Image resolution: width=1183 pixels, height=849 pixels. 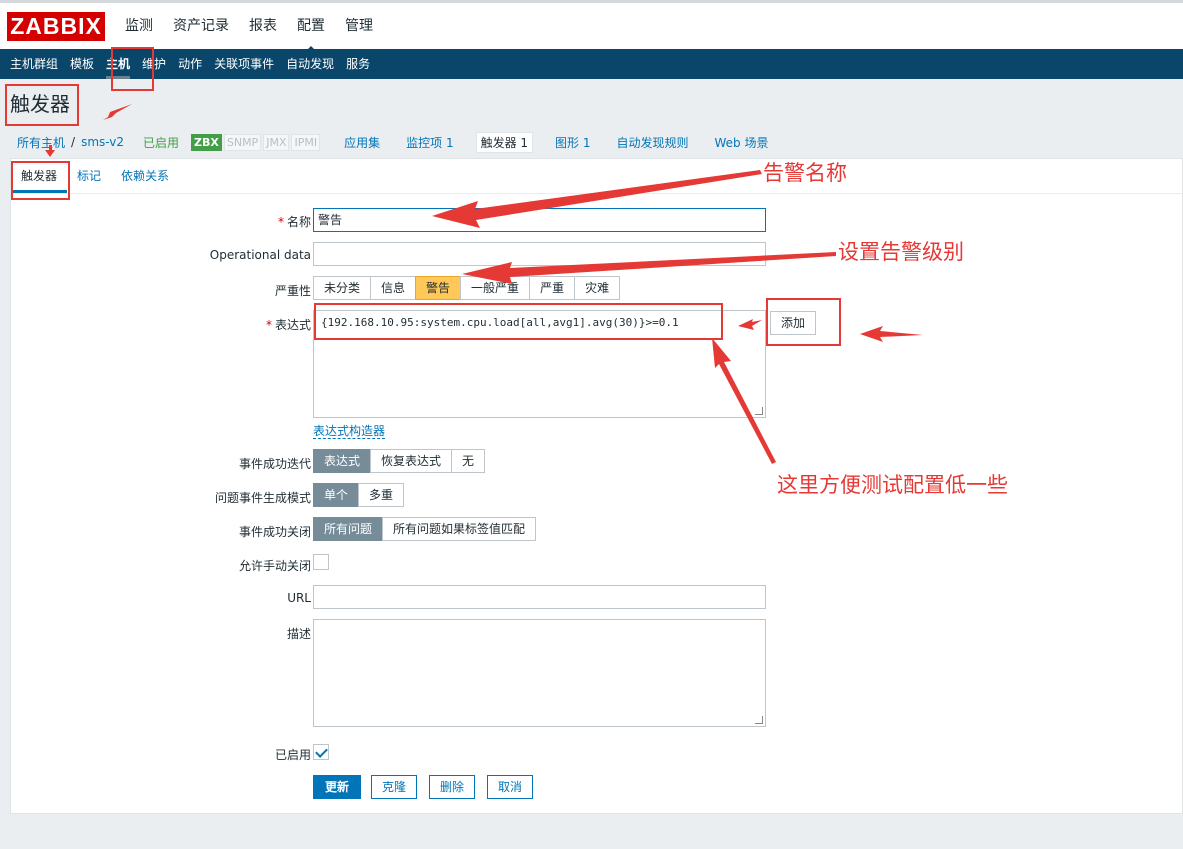 What do you see at coordinates (495, 288) in the screenshot?
I see `severity-average: 一般严重` at bounding box center [495, 288].